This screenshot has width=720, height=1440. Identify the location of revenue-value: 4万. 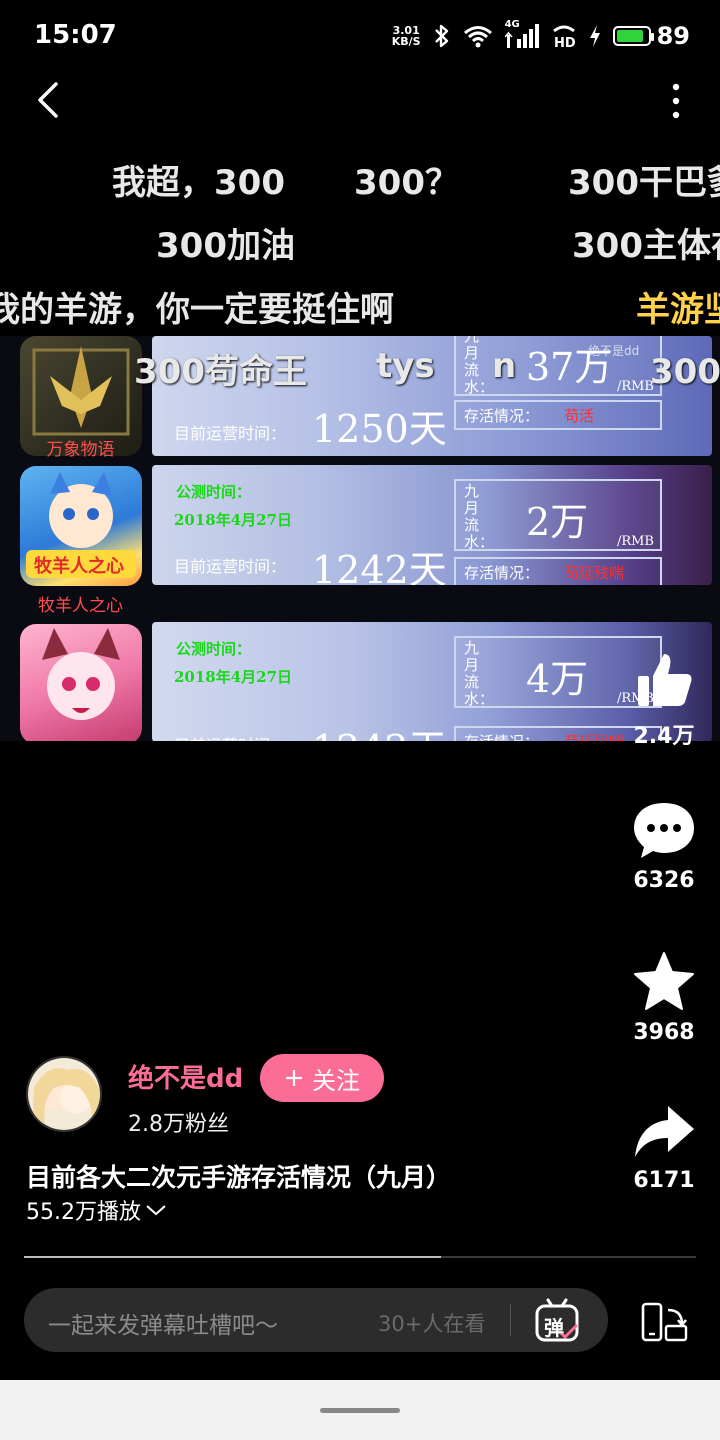
(557, 679).